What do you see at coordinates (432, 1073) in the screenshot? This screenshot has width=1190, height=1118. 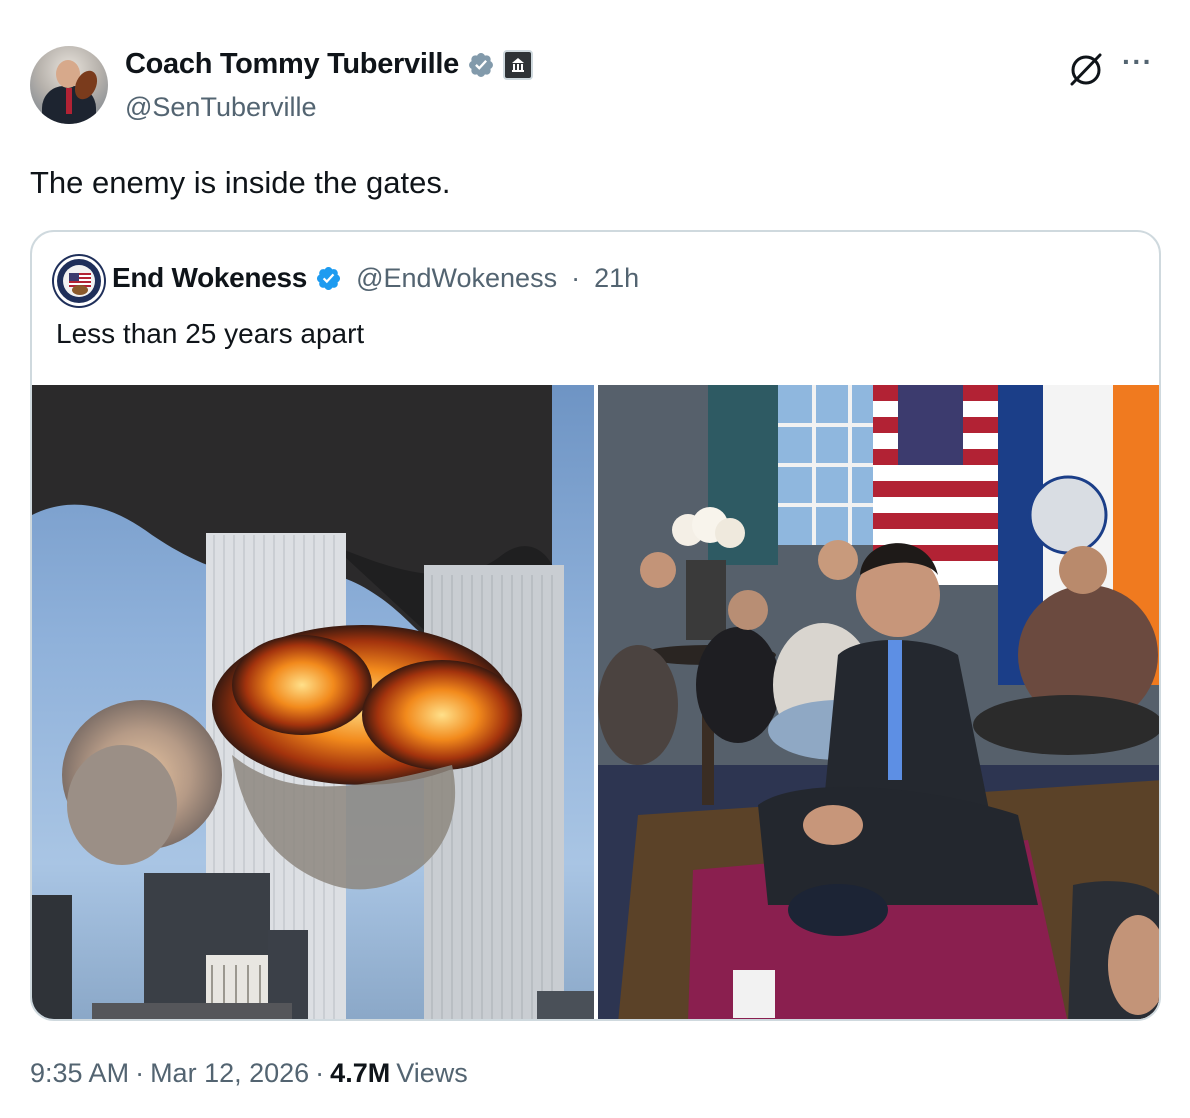 I see `views-label: Views` at bounding box center [432, 1073].